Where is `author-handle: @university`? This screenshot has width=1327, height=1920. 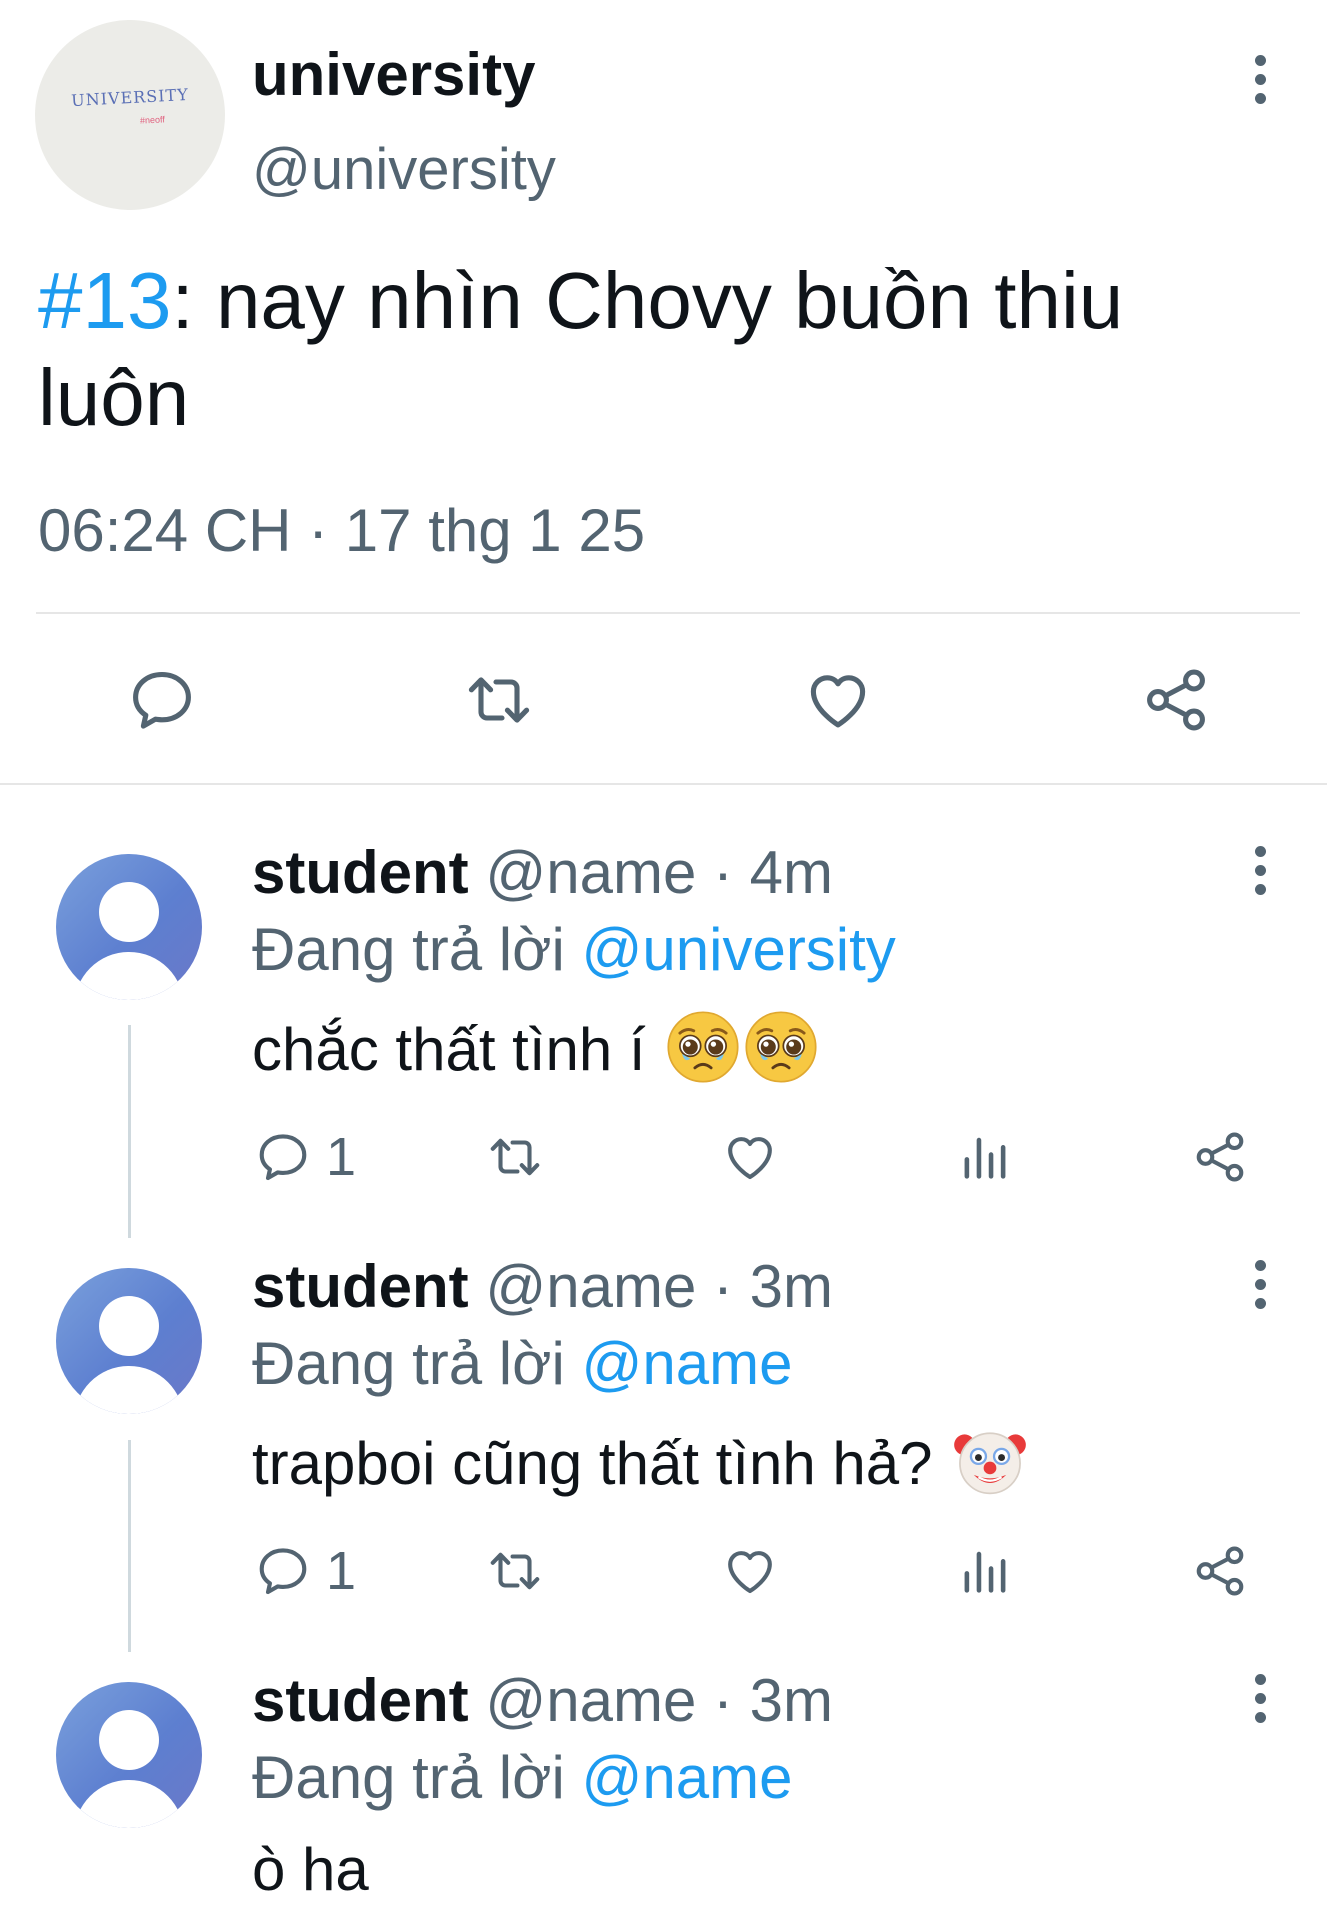 author-handle: @university is located at coordinates (404, 170).